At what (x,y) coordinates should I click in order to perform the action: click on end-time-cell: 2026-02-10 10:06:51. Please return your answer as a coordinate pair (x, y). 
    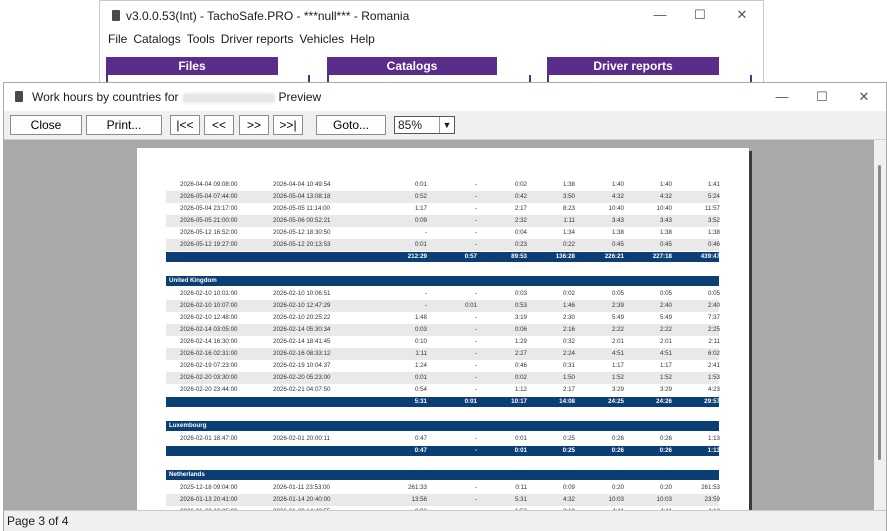
    Looking at the image, I should click on (302, 293).